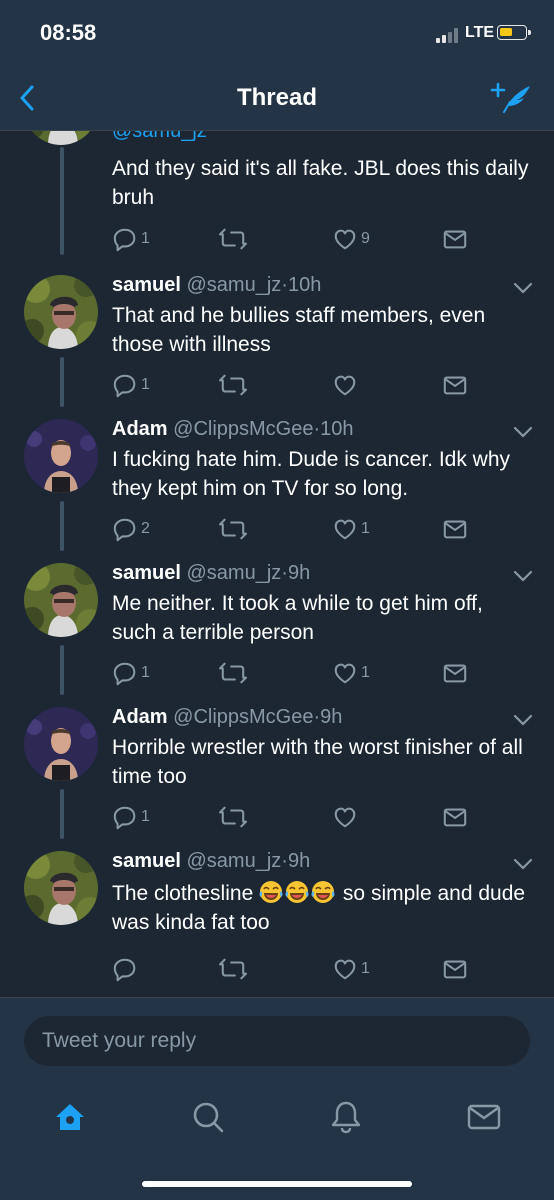 The height and width of the screenshot is (1200, 554). Describe the element at coordinates (126, 969) in the screenshot. I see `reply-button` at that location.